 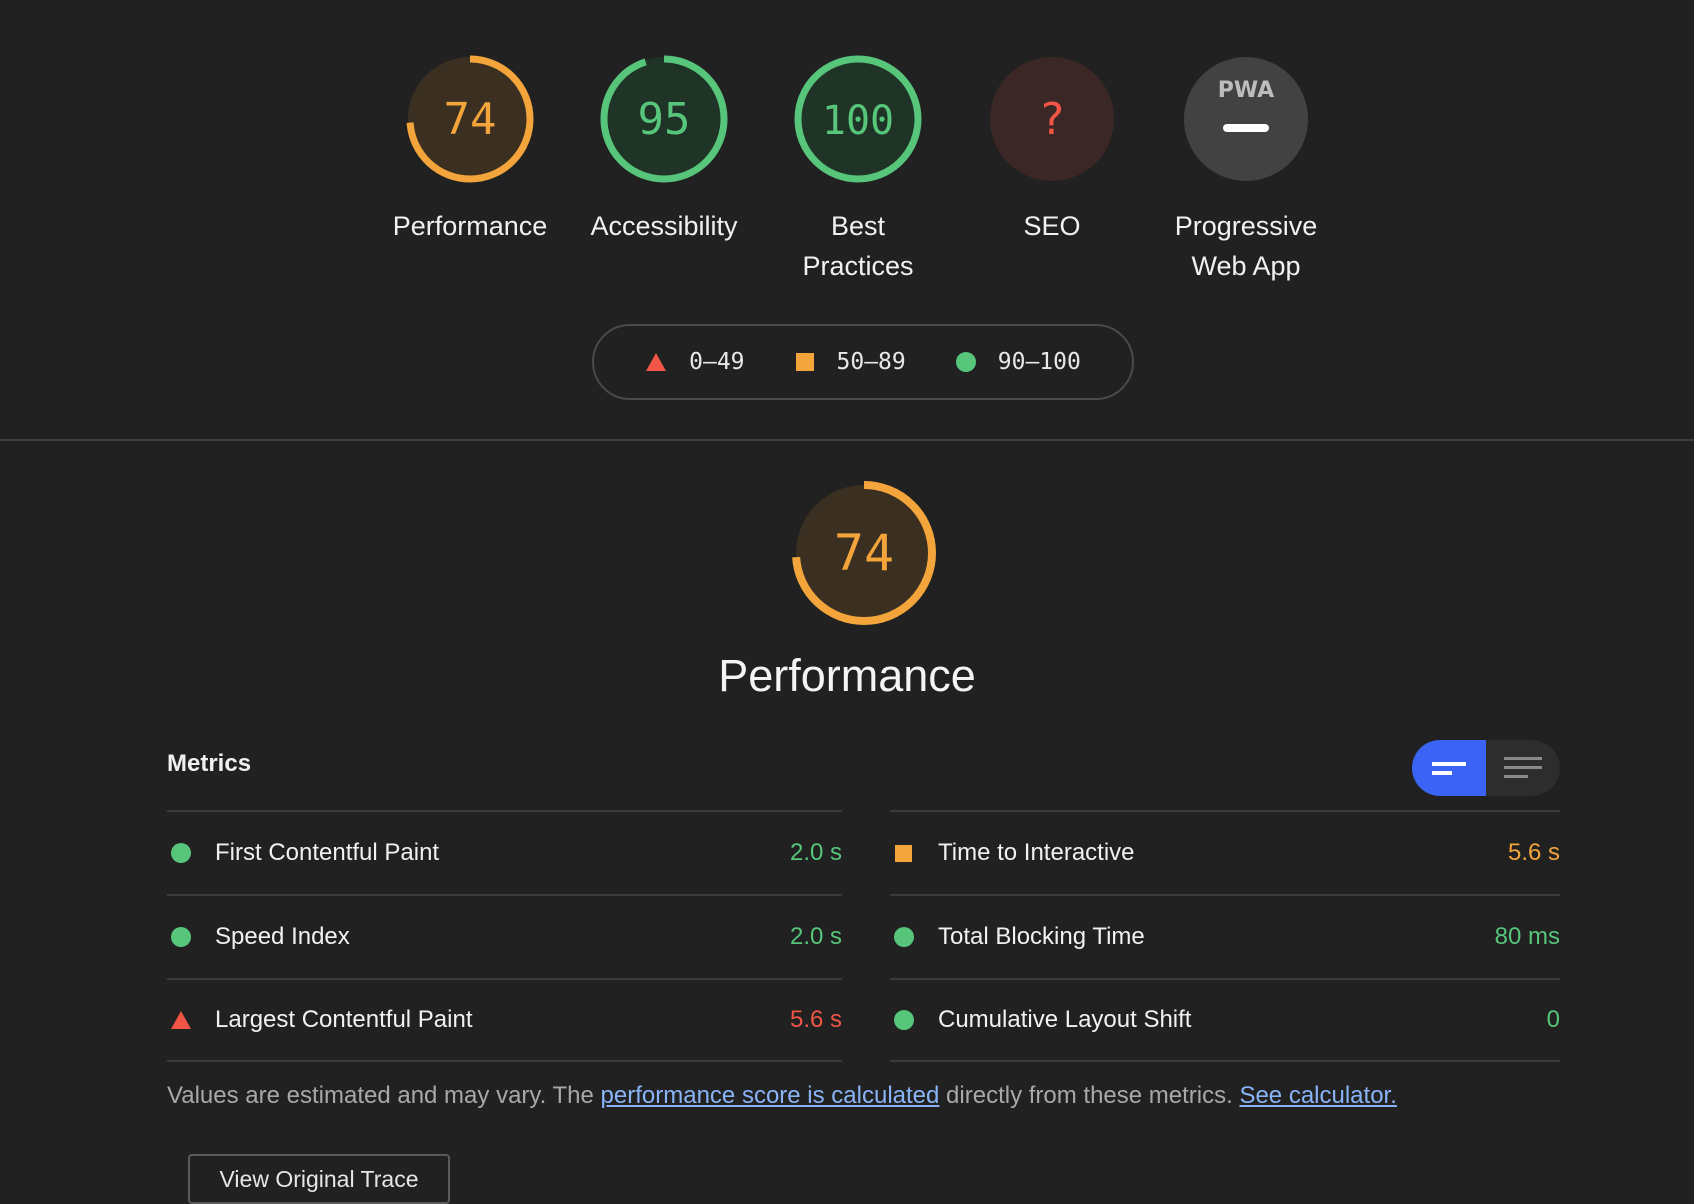 I want to click on gauge-label-line1: Performance, so click(x=470, y=226).